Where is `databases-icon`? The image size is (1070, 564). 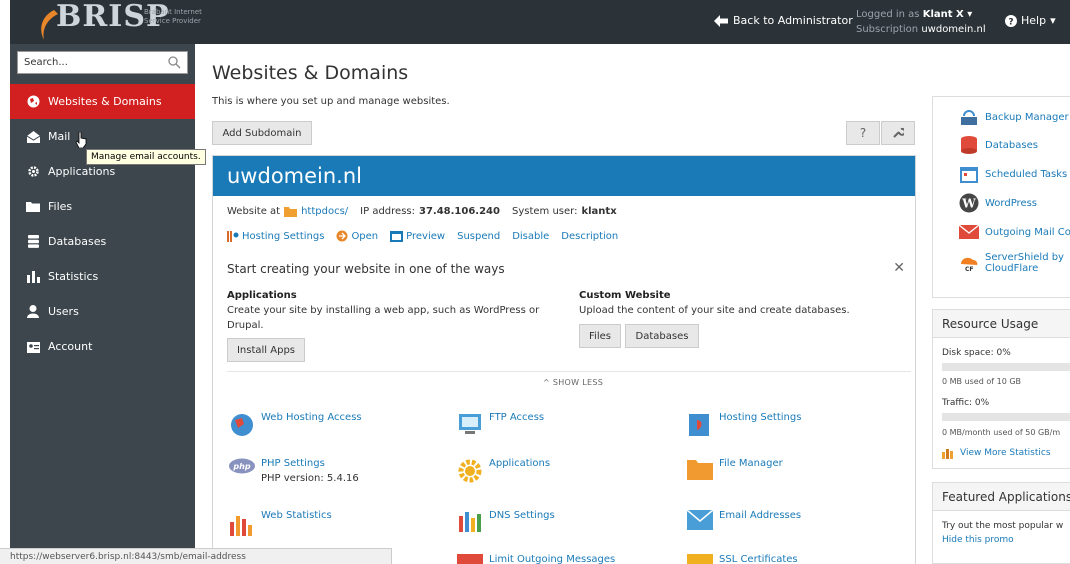 databases-icon is located at coordinates (969, 145).